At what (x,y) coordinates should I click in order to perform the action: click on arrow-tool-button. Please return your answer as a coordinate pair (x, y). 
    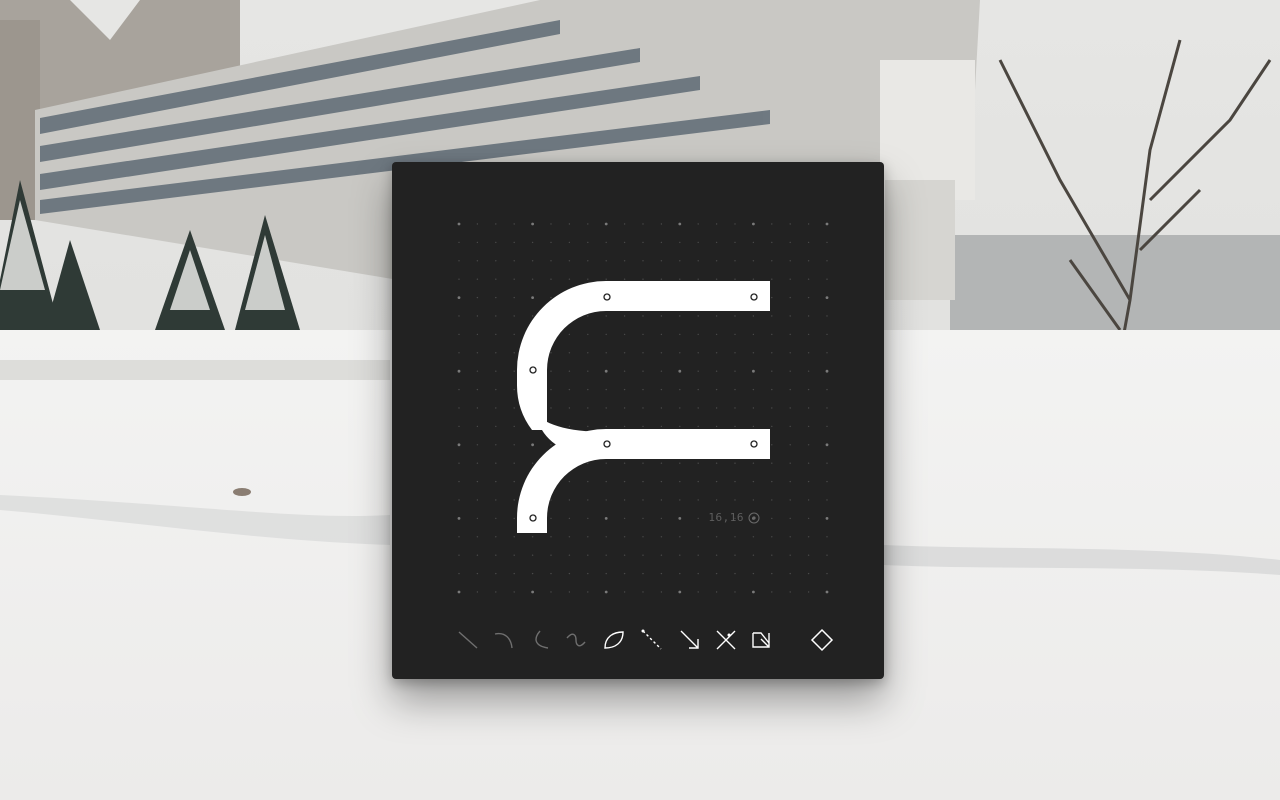
    Looking at the image, I should click on (690, 640).